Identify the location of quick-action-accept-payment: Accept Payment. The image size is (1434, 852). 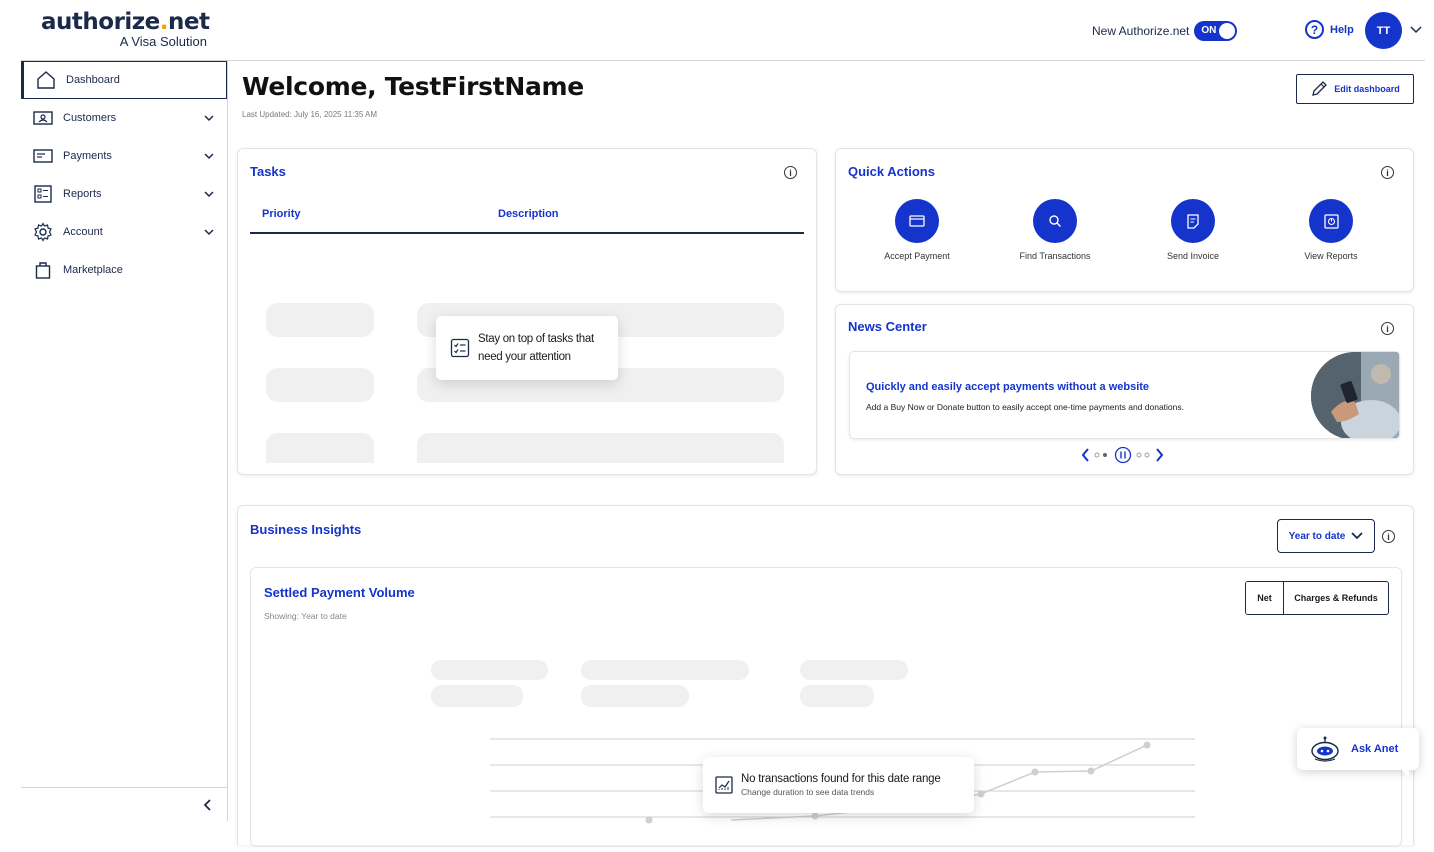
(917, 230).